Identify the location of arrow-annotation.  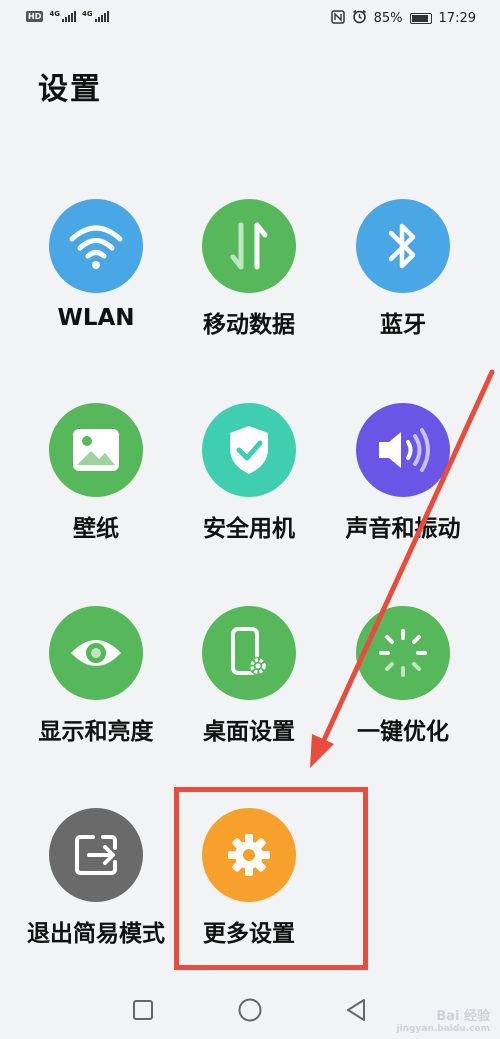
(402, 568).